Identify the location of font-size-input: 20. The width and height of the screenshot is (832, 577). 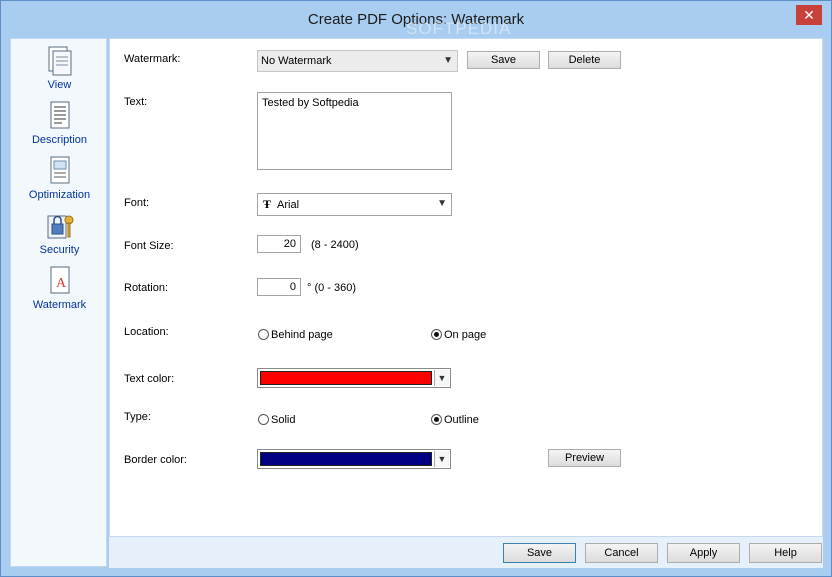
(279, 244).